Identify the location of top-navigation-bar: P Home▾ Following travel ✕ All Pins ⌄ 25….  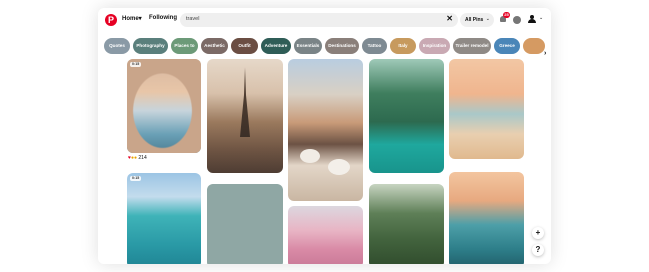
(324, 21).